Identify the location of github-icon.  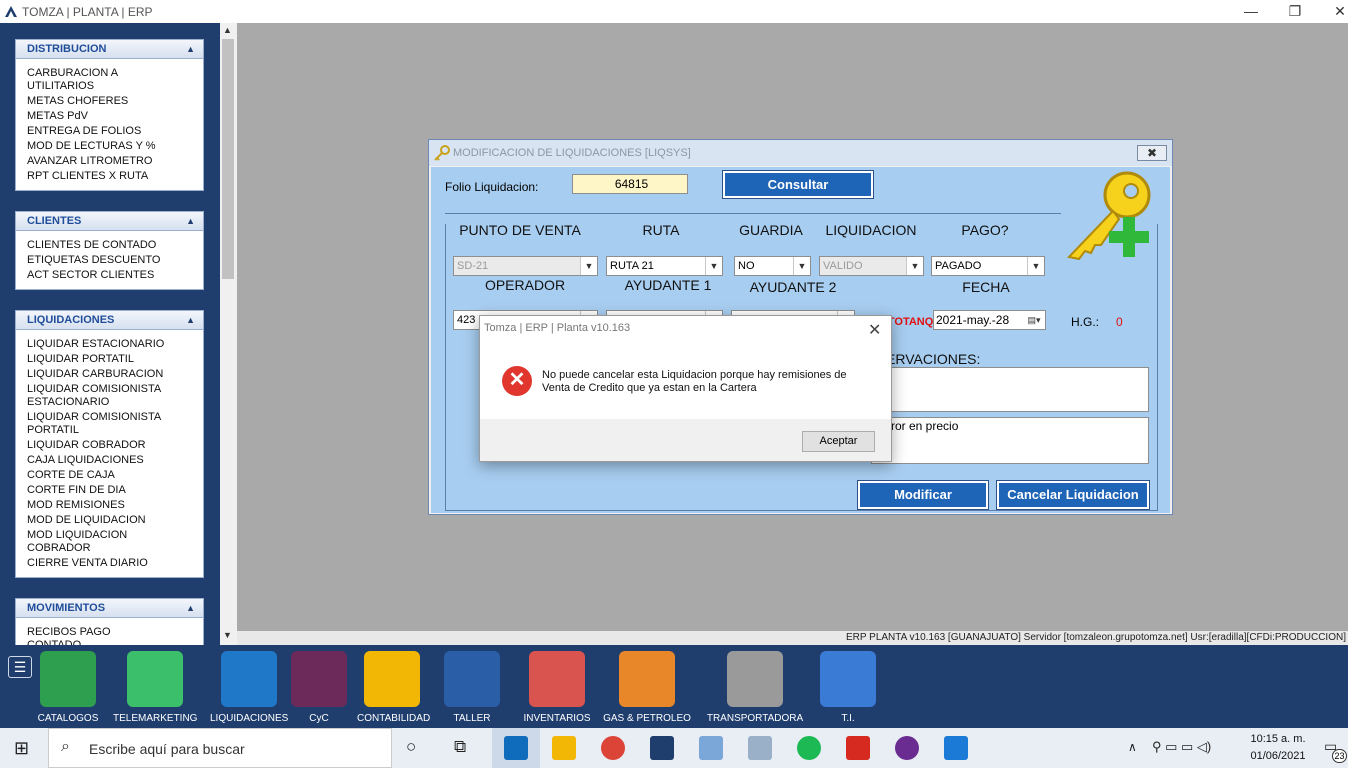
(907, 748).